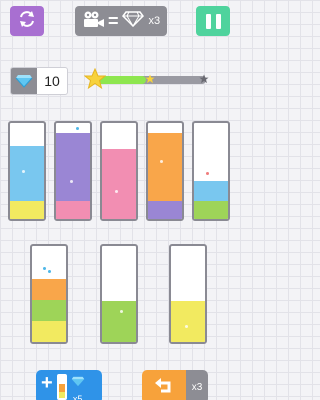  I want to click on undo-button: x3, so click(175, 385).